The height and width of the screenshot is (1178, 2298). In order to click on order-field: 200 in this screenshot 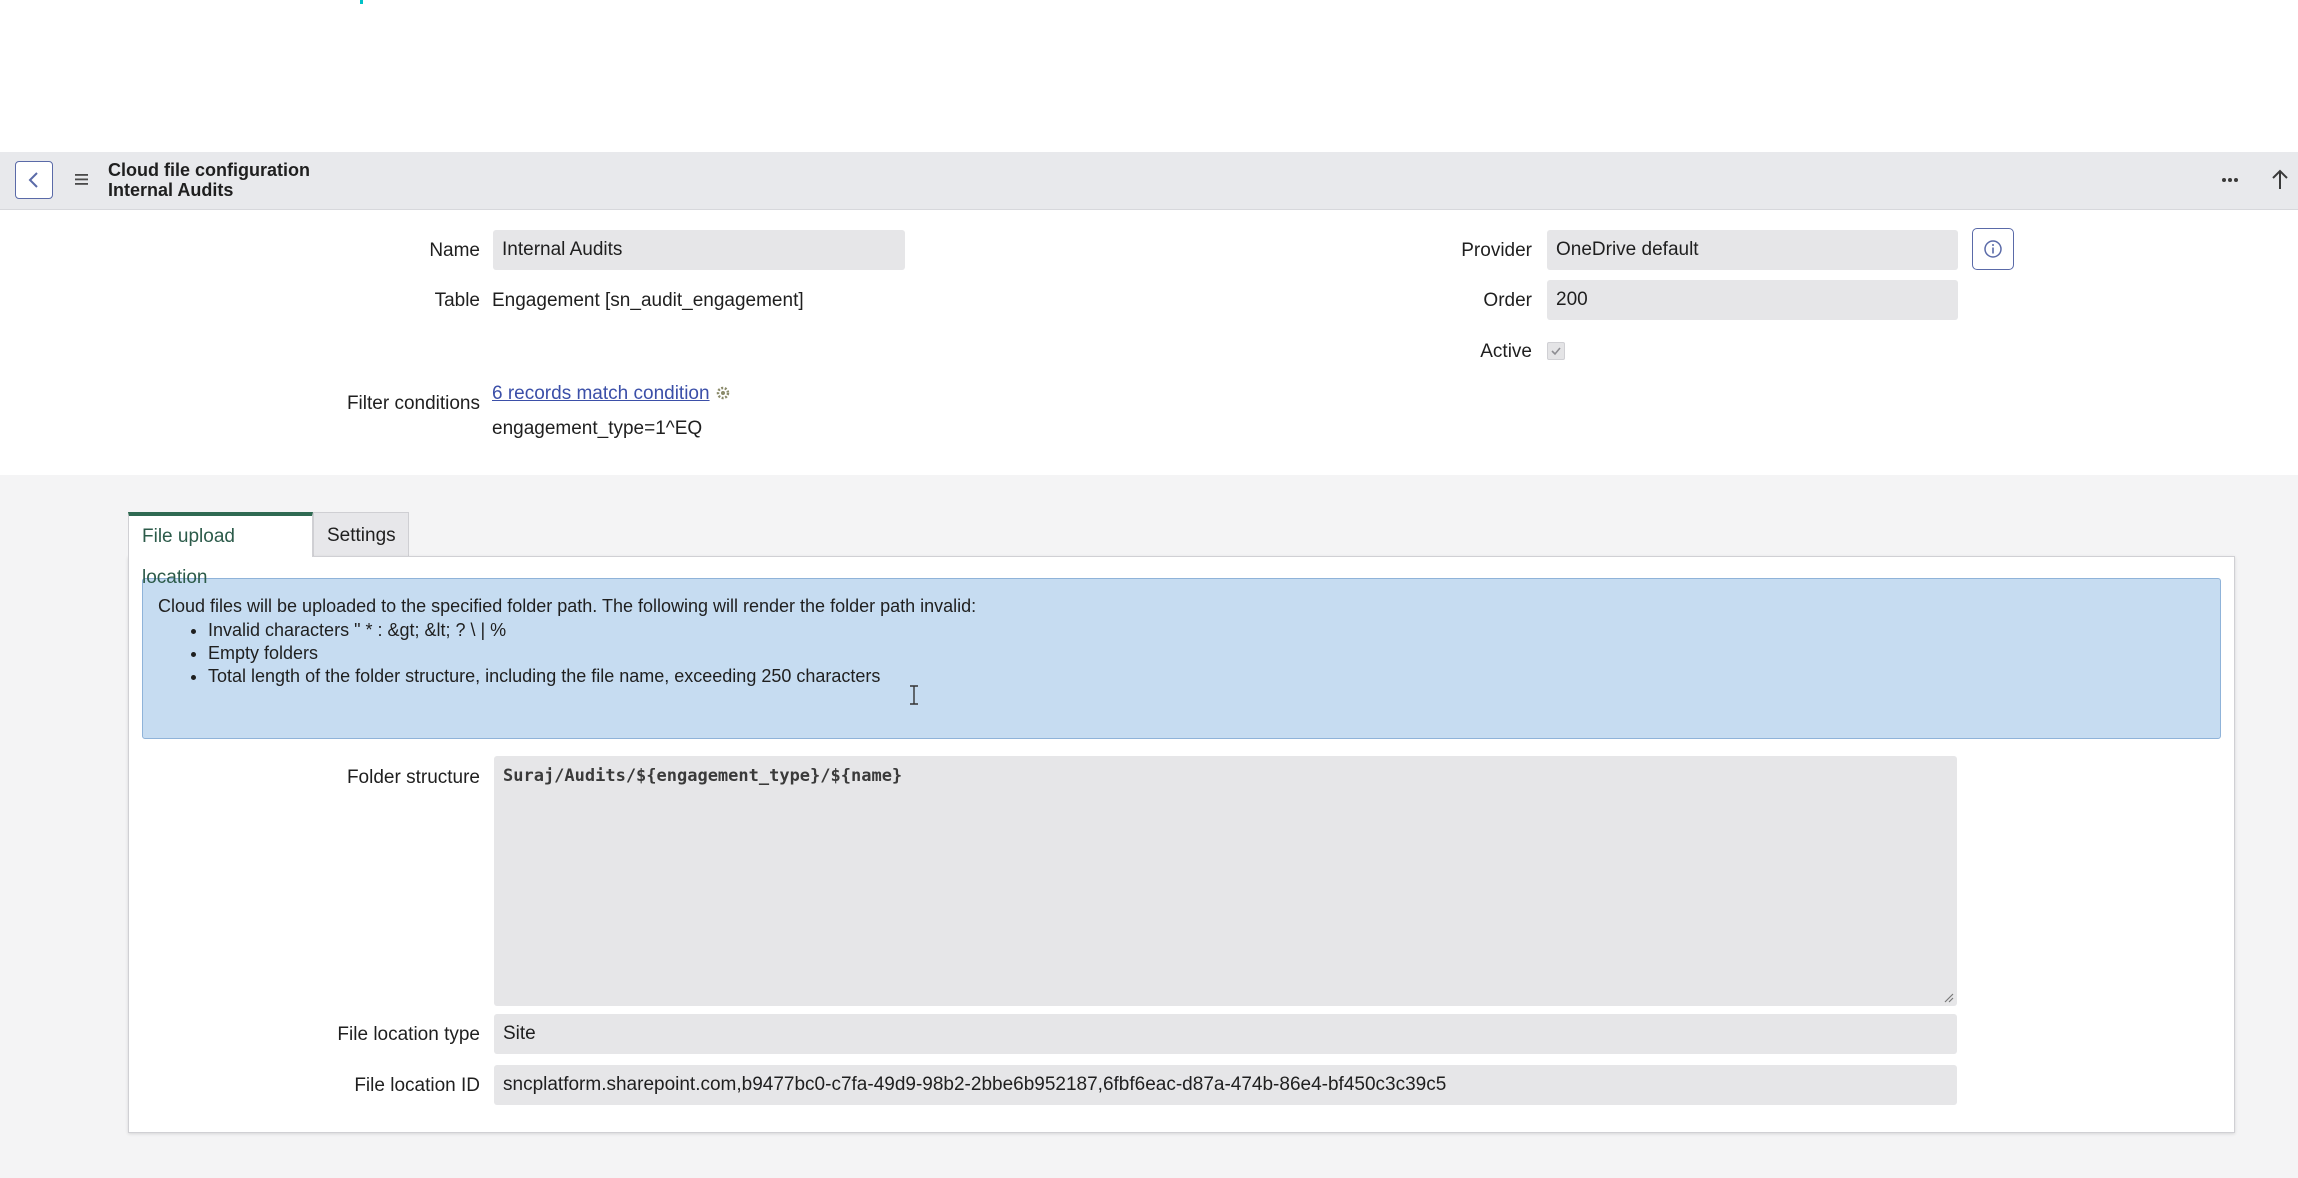, I will do `click(1752, 300)`.